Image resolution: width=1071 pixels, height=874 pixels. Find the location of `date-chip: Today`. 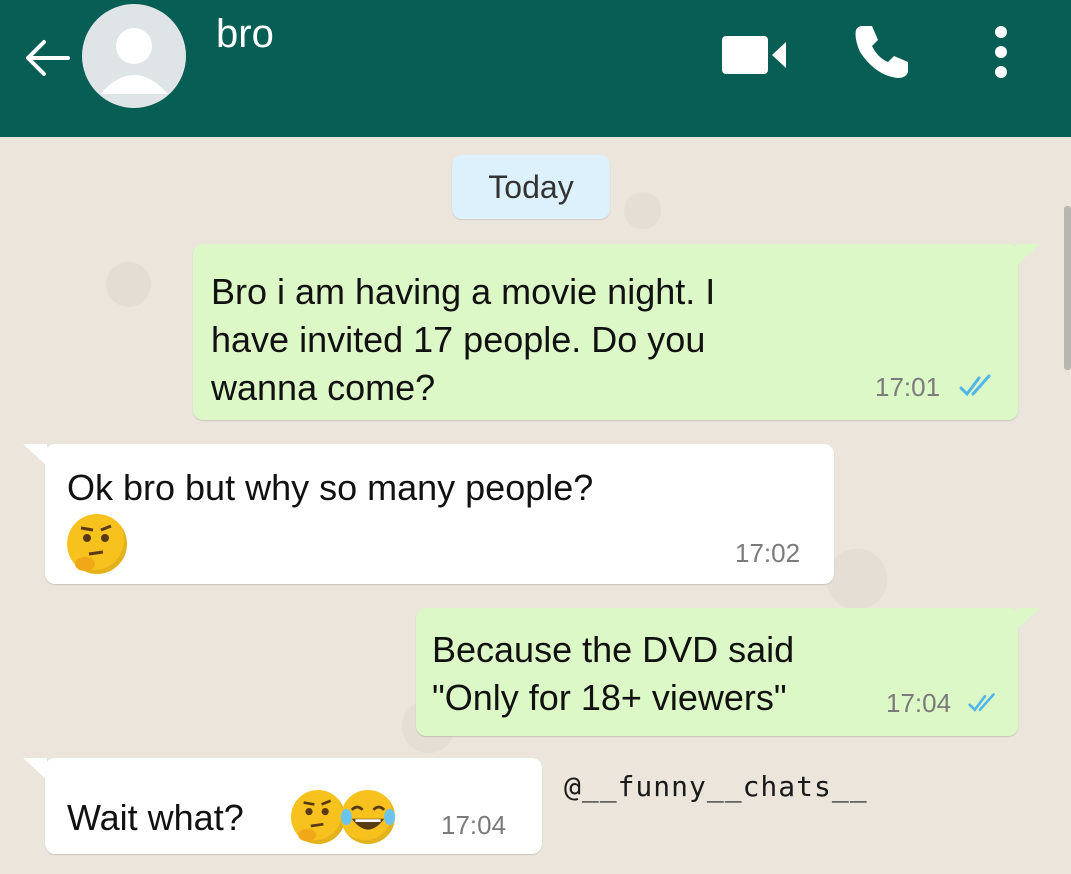

date-chip: Today is located at coordinates (531, 187).